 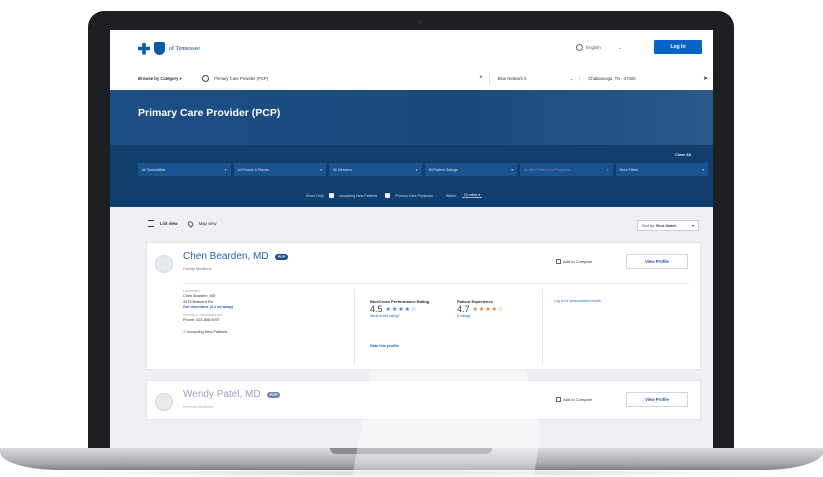 What do you see at coordinates (190, 223) in the screenshot?
I see `map-pin-icon` at bounding box center [190, 223].